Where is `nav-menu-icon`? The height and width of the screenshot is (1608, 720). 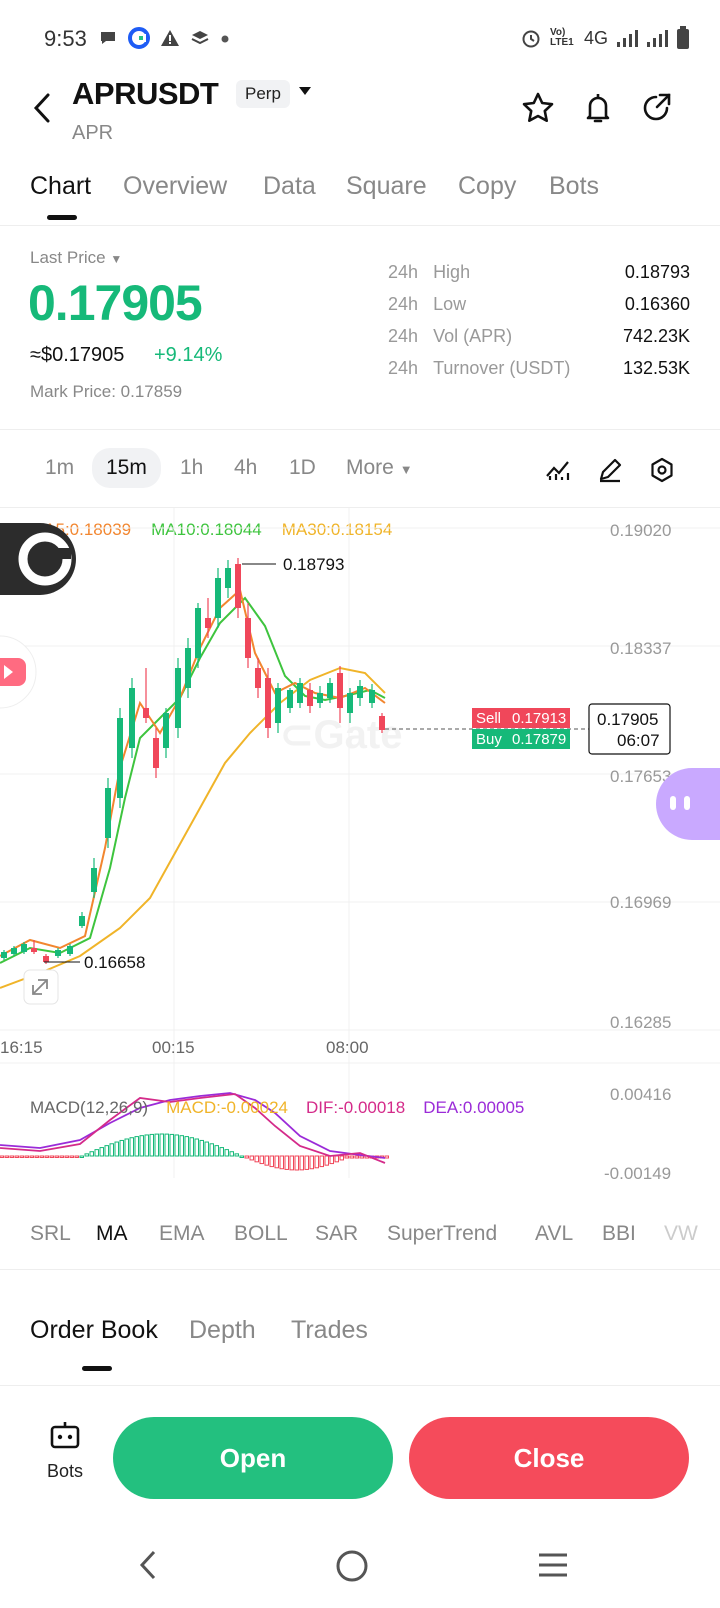
nav-menu-icon is located at coordinates (553, 1565).